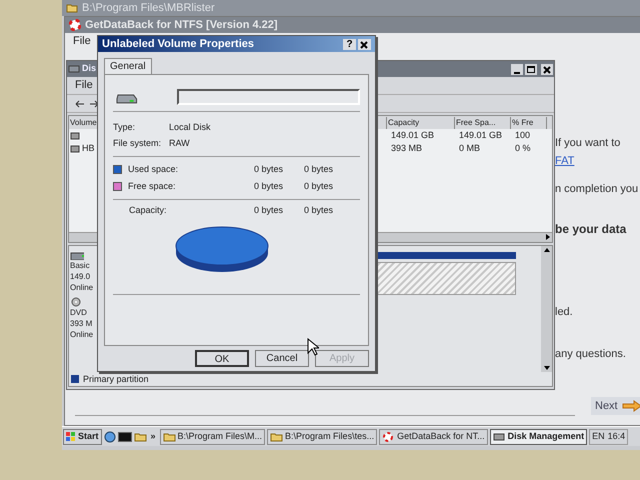 This screenshot has width=640, height=480. I want to click on window-title: Dis, so click(89, 69).